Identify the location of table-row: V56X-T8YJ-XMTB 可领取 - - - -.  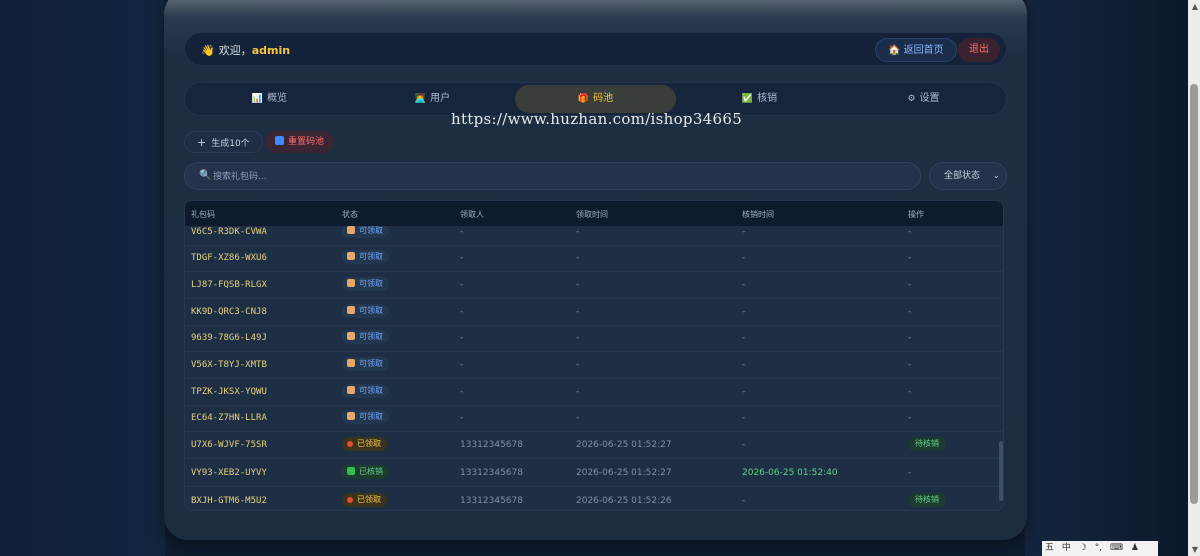
(594, 365).